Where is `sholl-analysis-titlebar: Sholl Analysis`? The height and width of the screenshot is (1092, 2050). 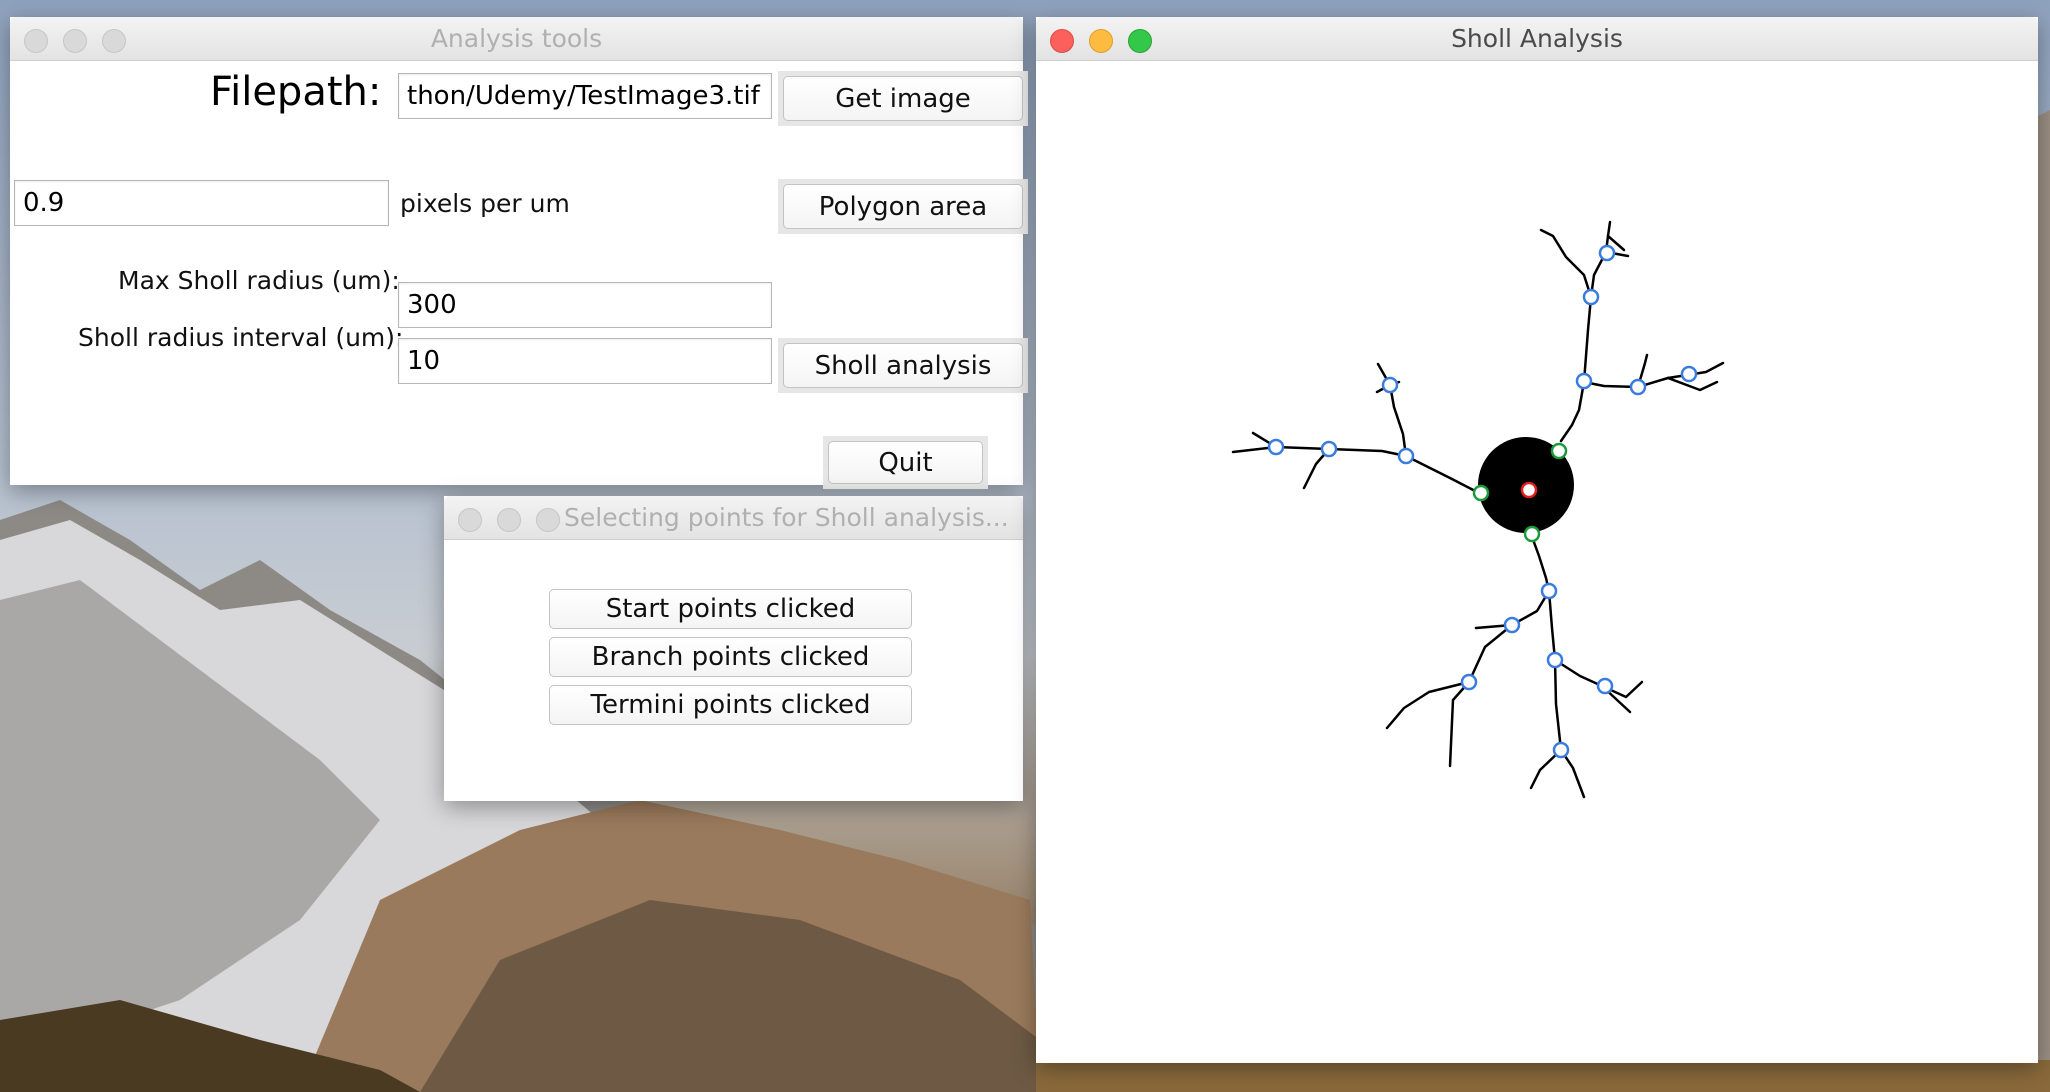 sholl-analysis-titlebar: Sholl Analysis is located at coordinates (1537, 39).